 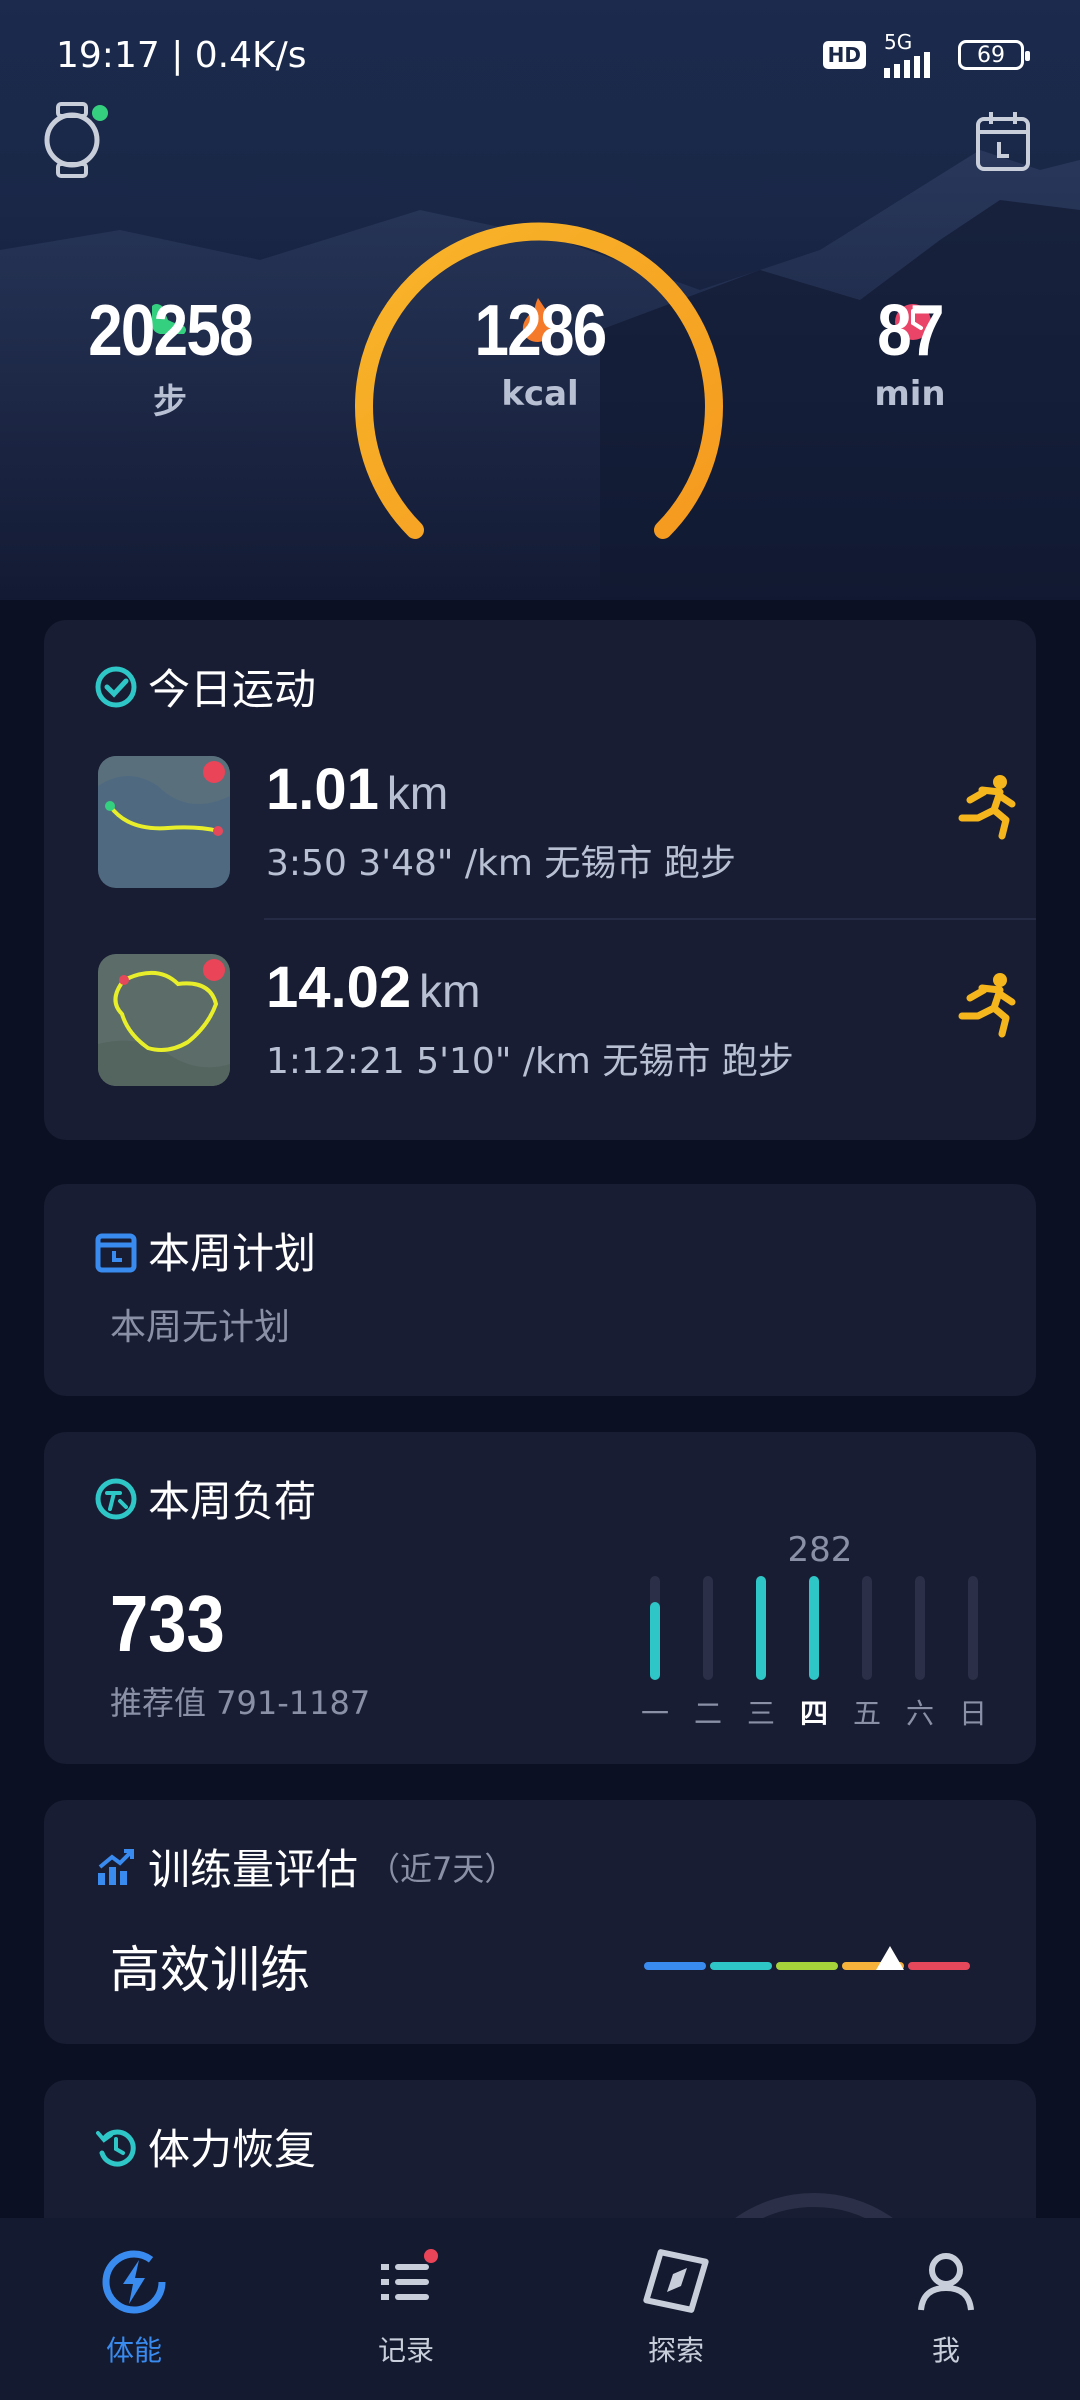 What do you see at coordinates (707, 1713) in the screenshot?
I see `load-day-label: 二` at bounding box center [707, 1713].